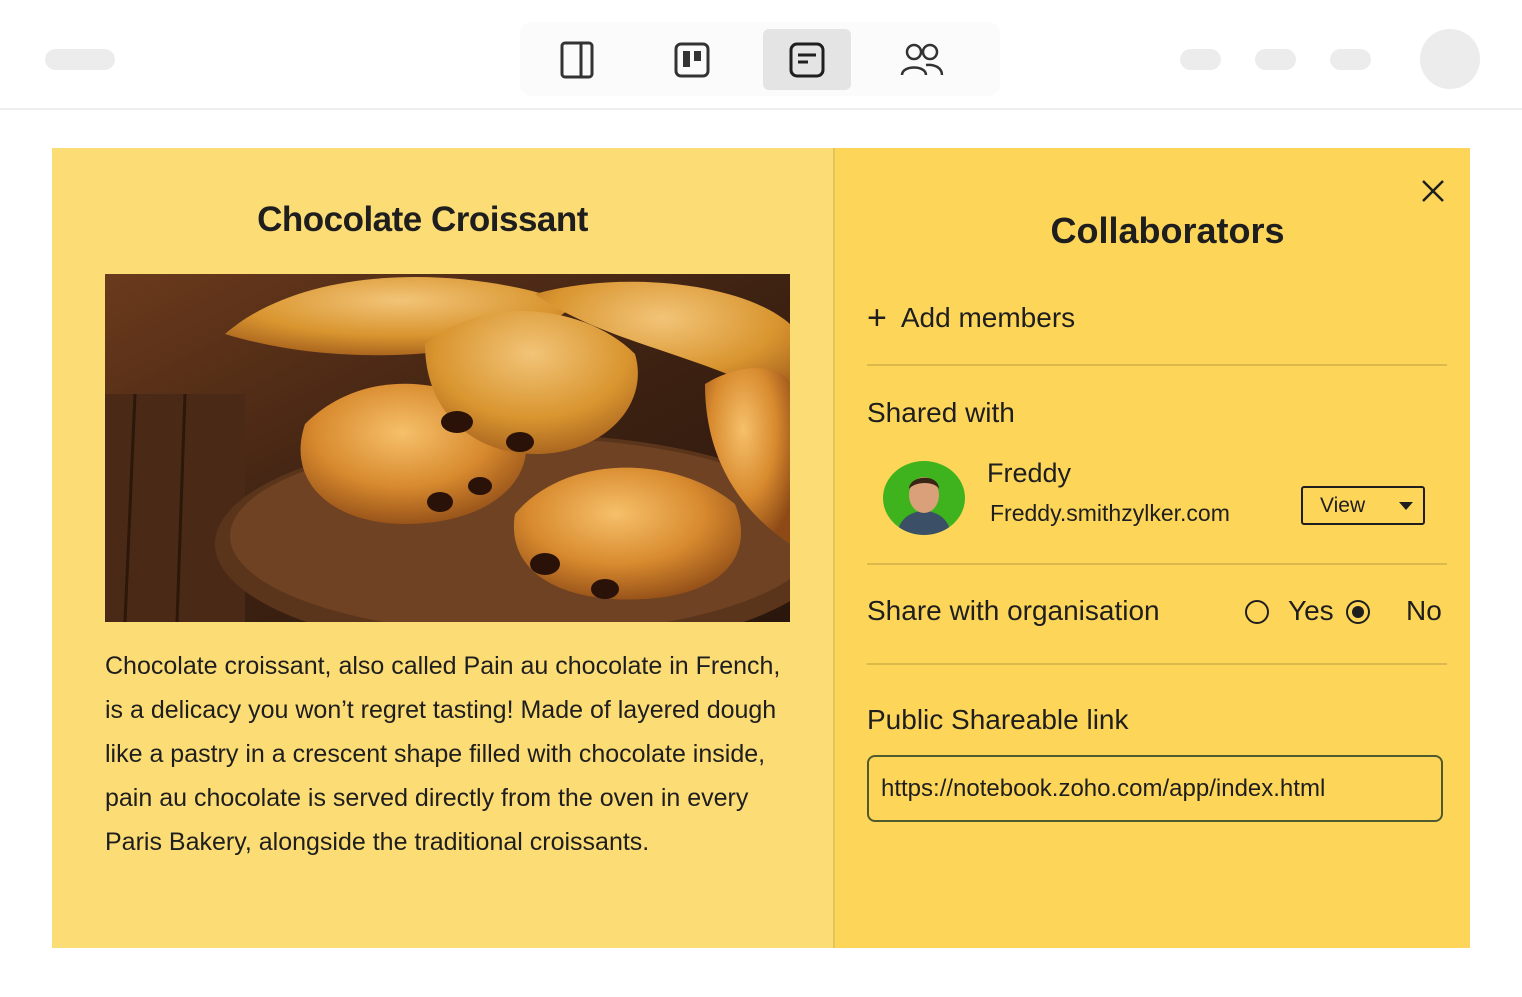  I want to click on add-members-button: + Add members, so click(971, 318).